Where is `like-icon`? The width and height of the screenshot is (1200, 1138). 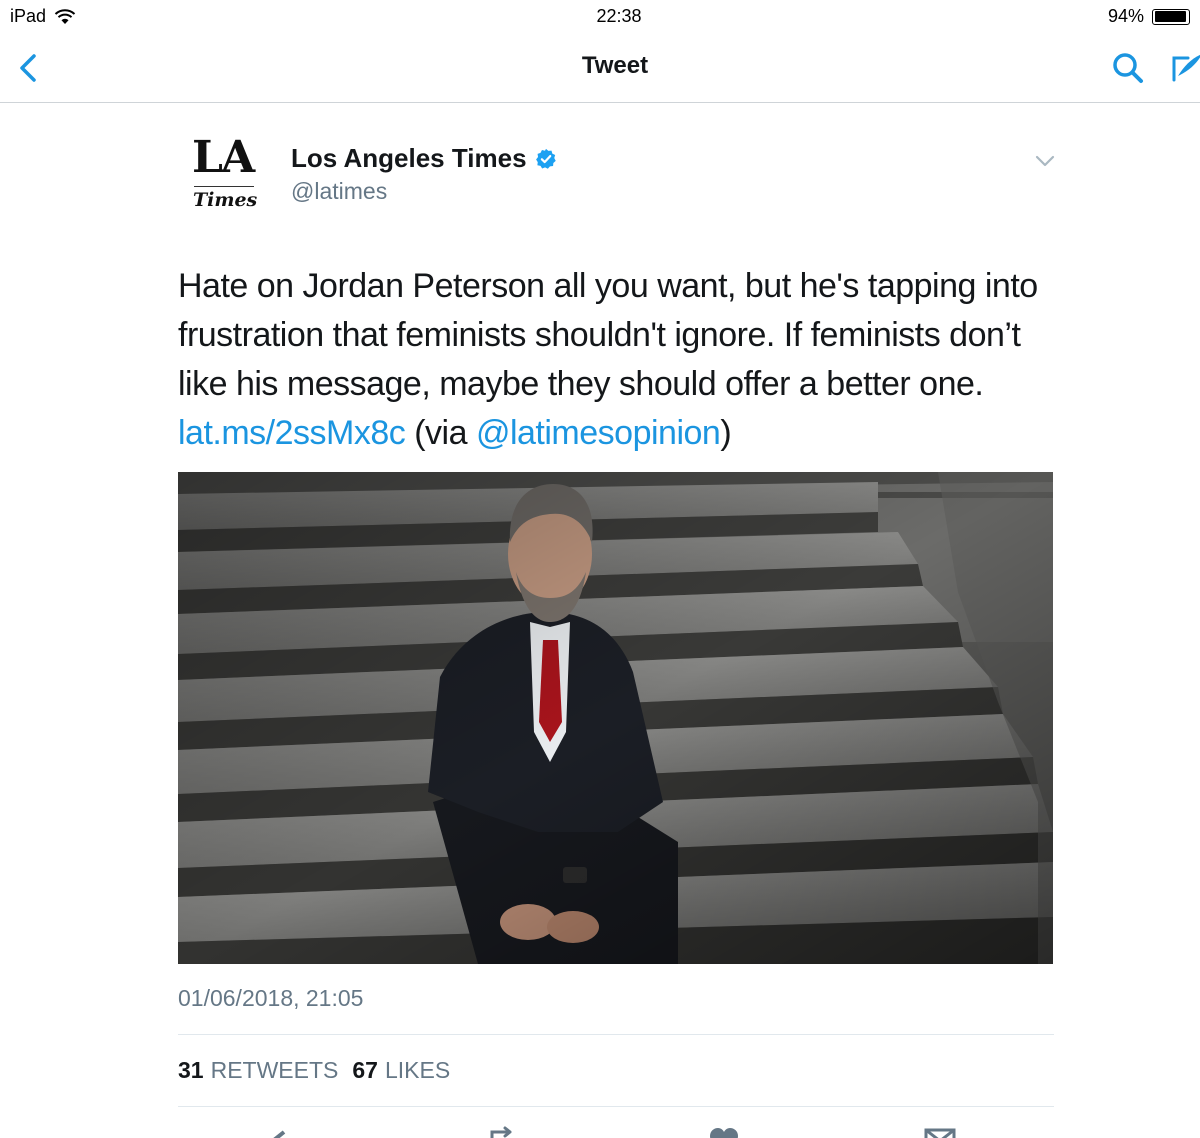
like-icon is located at coordinates (724, 1132).